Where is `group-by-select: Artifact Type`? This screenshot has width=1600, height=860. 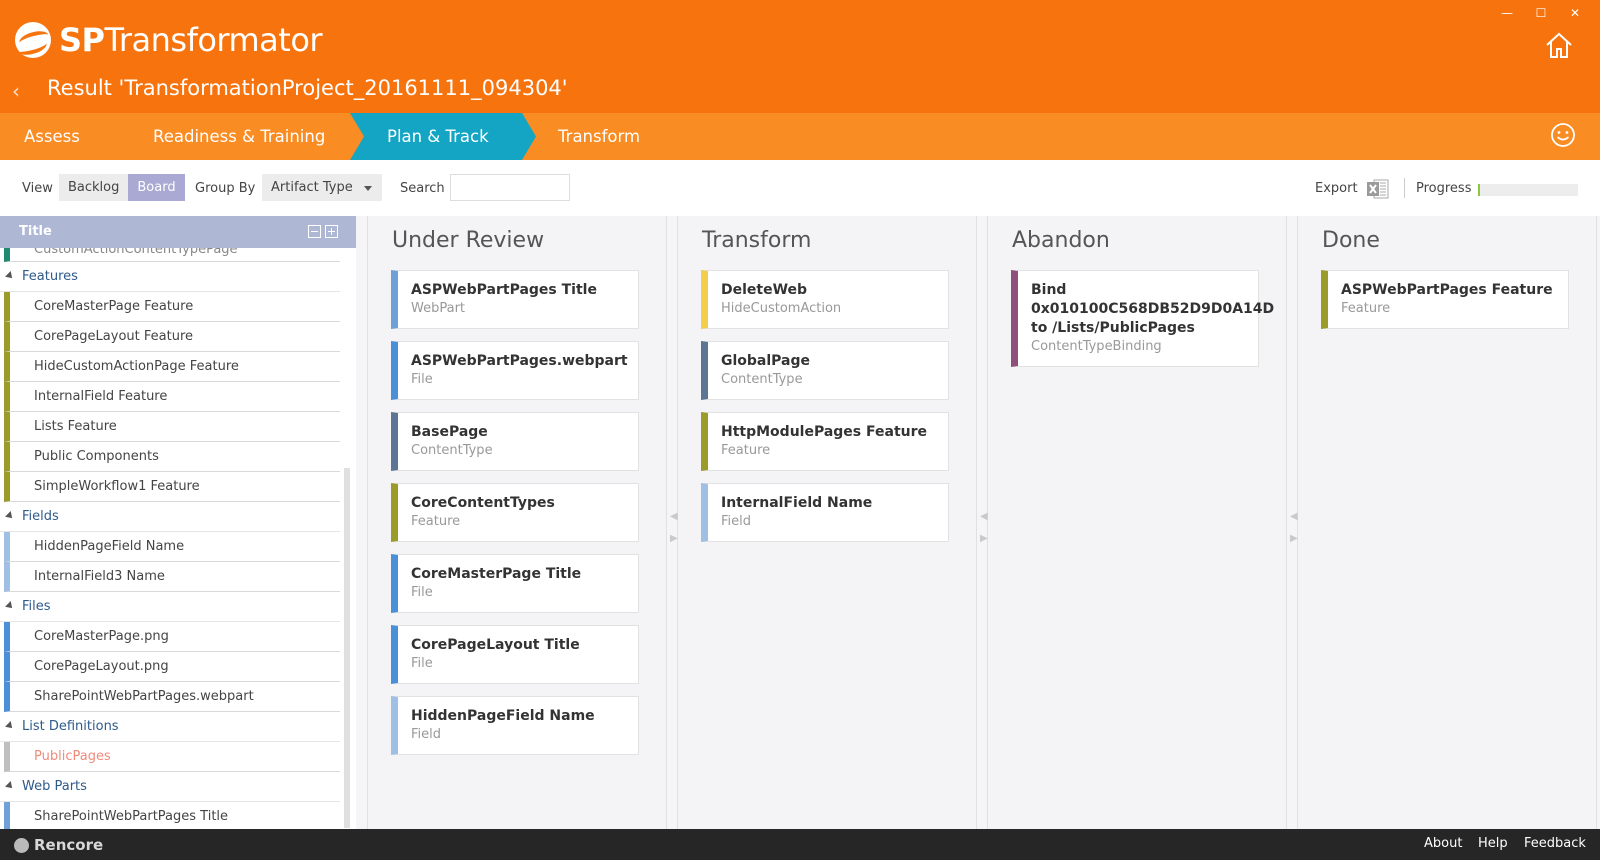
group-by-select: Artifact Type is located at coordinates (322, 187).